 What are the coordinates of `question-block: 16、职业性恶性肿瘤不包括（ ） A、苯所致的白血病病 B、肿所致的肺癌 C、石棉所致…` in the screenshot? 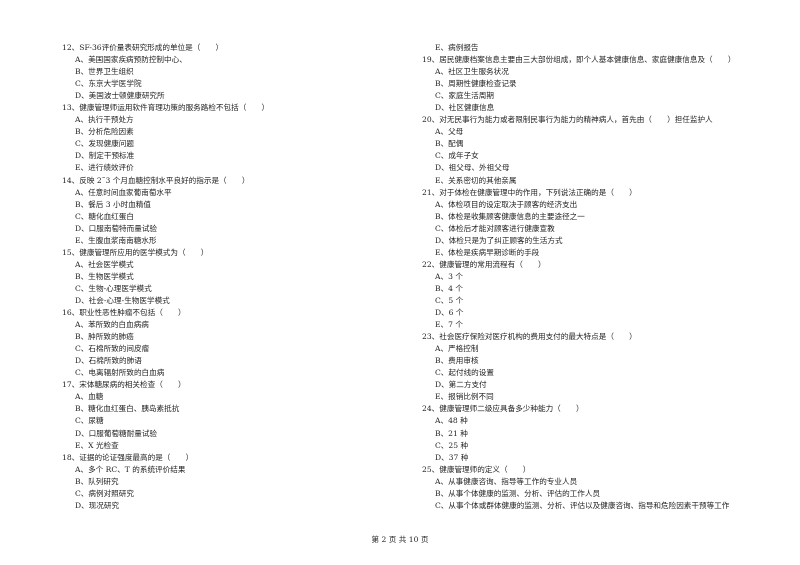 It's located at (232, 343).